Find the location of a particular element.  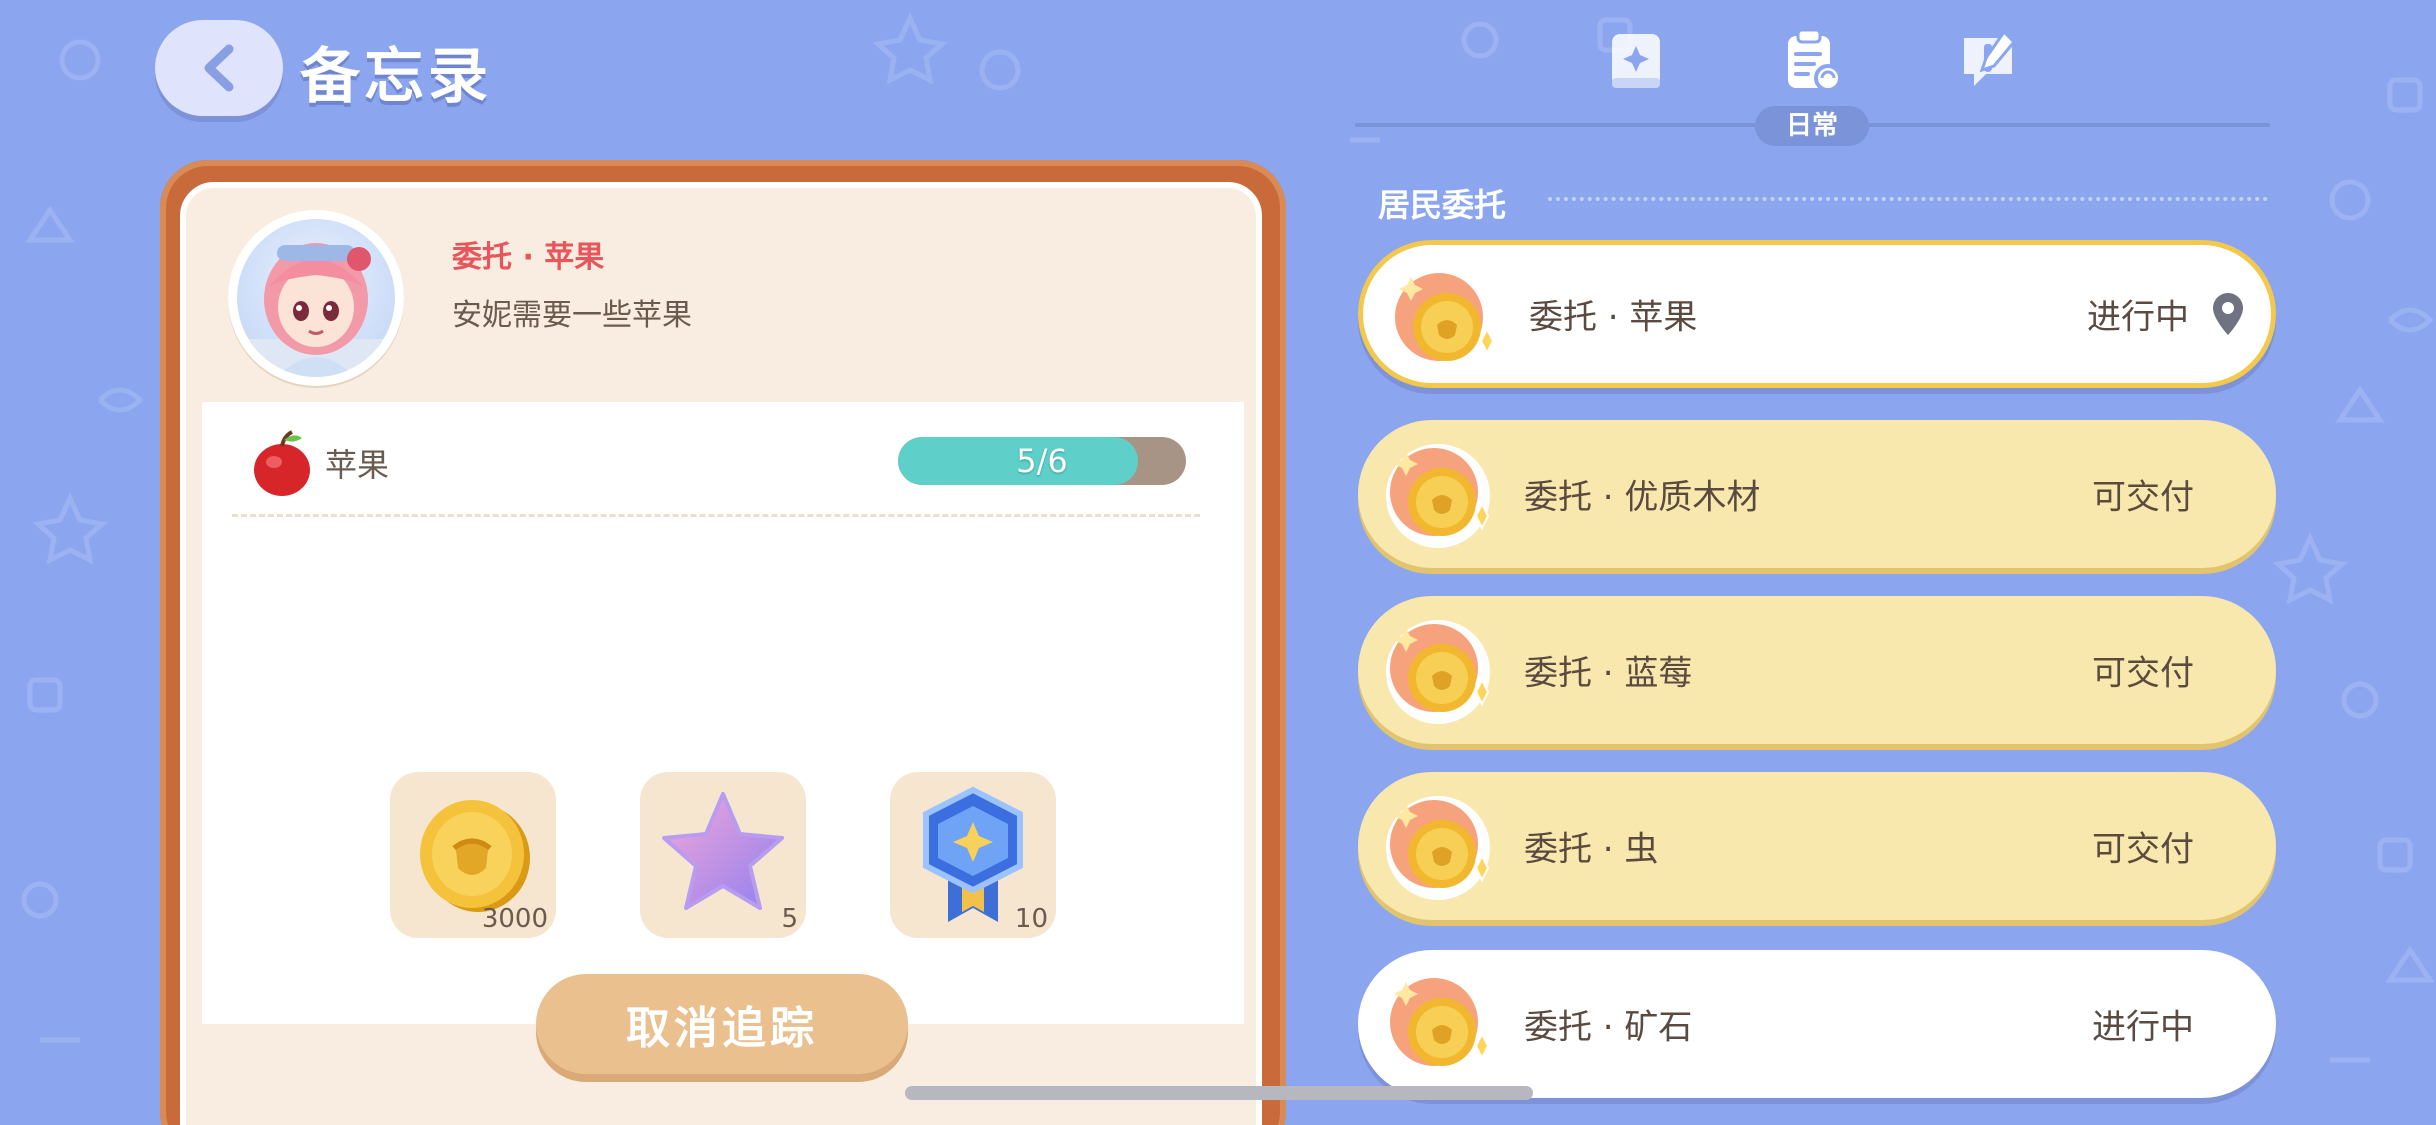

quest-list-name: 委托 · 苹果 is located at coordinates (1613, 317).